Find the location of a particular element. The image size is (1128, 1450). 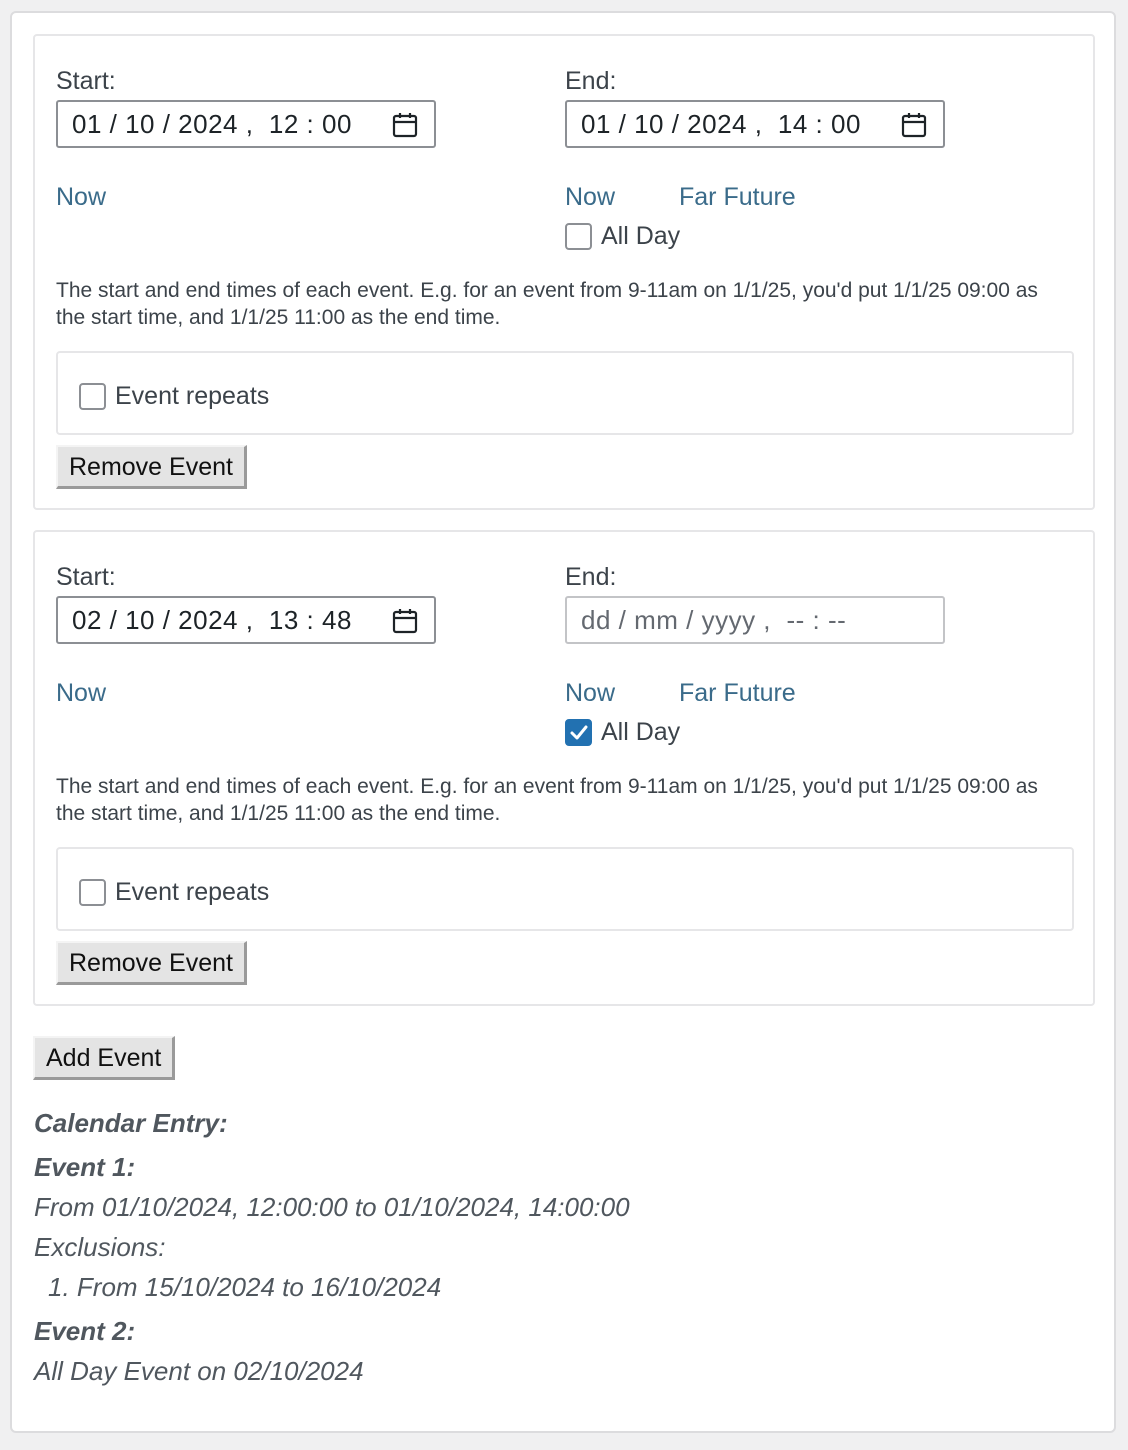

start-datetime-input: 02 / 10 / 2024 , 13 : 48 is located at coordinates (246, 620).